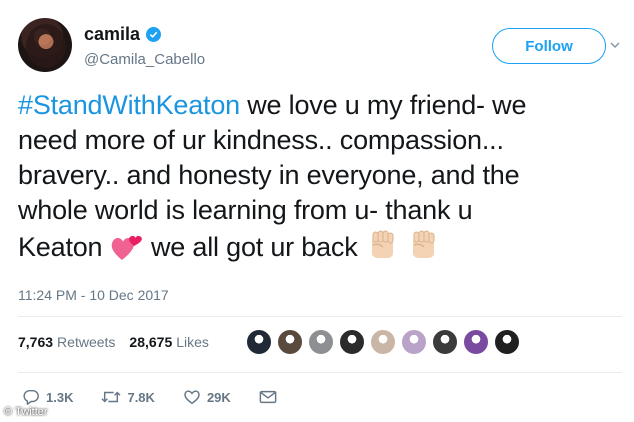 This screenshot has width=634, height=422. I want to click on tweet-line-5: Keaton we all got ur back, so click(320, 249).